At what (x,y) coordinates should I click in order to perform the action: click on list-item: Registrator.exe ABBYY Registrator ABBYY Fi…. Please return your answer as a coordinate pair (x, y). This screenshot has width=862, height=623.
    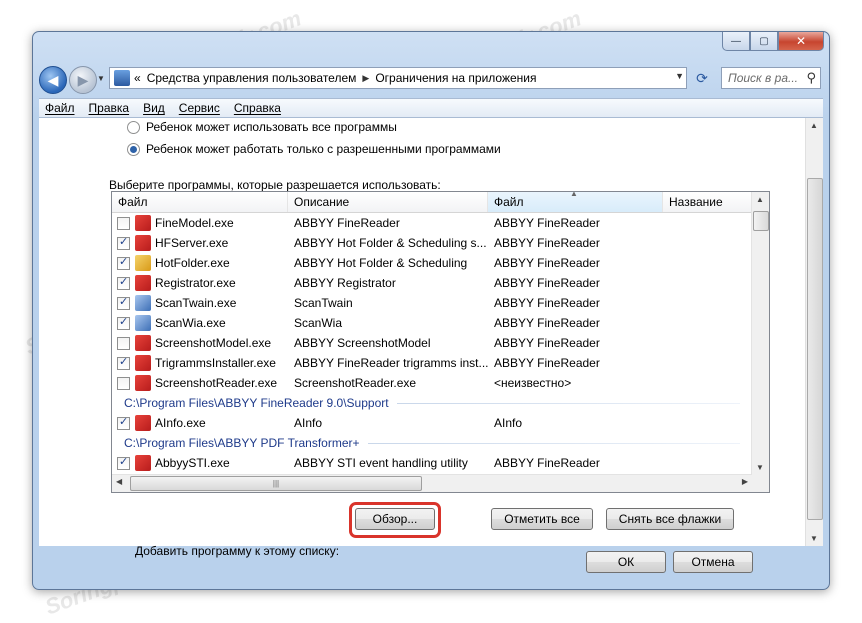
    Looking at the image, I should click on (432, 283).